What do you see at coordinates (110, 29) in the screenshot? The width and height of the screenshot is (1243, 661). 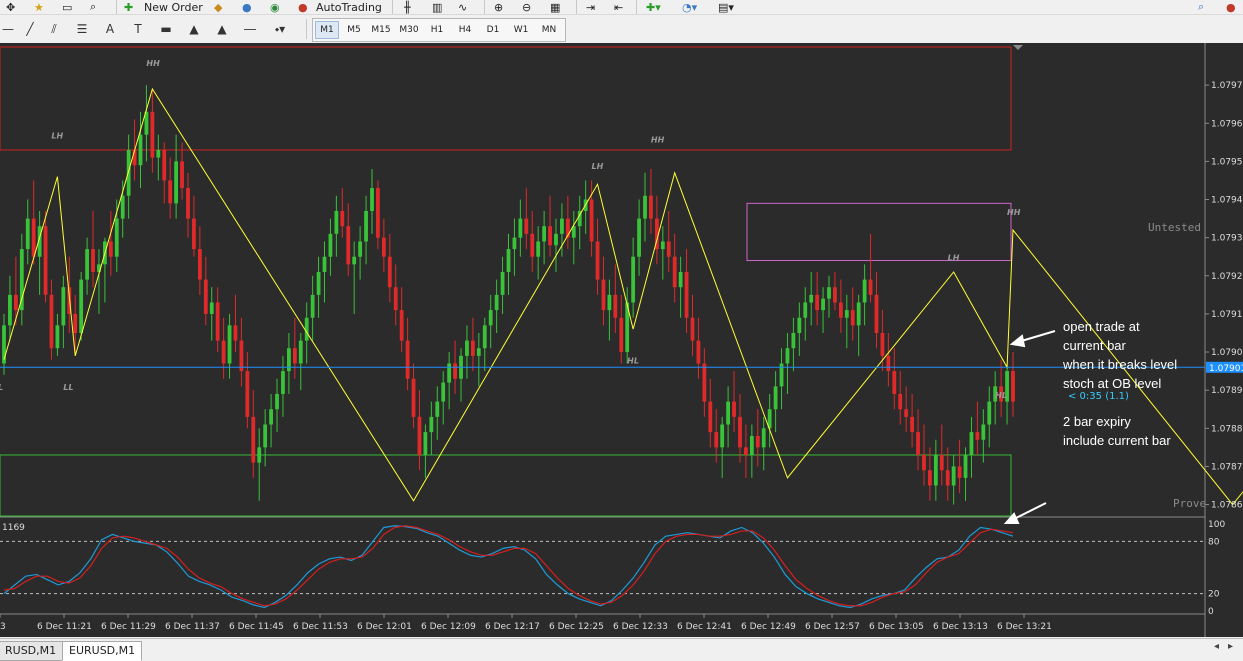 I see `text-icon: A` at bounding box center [110, 29].